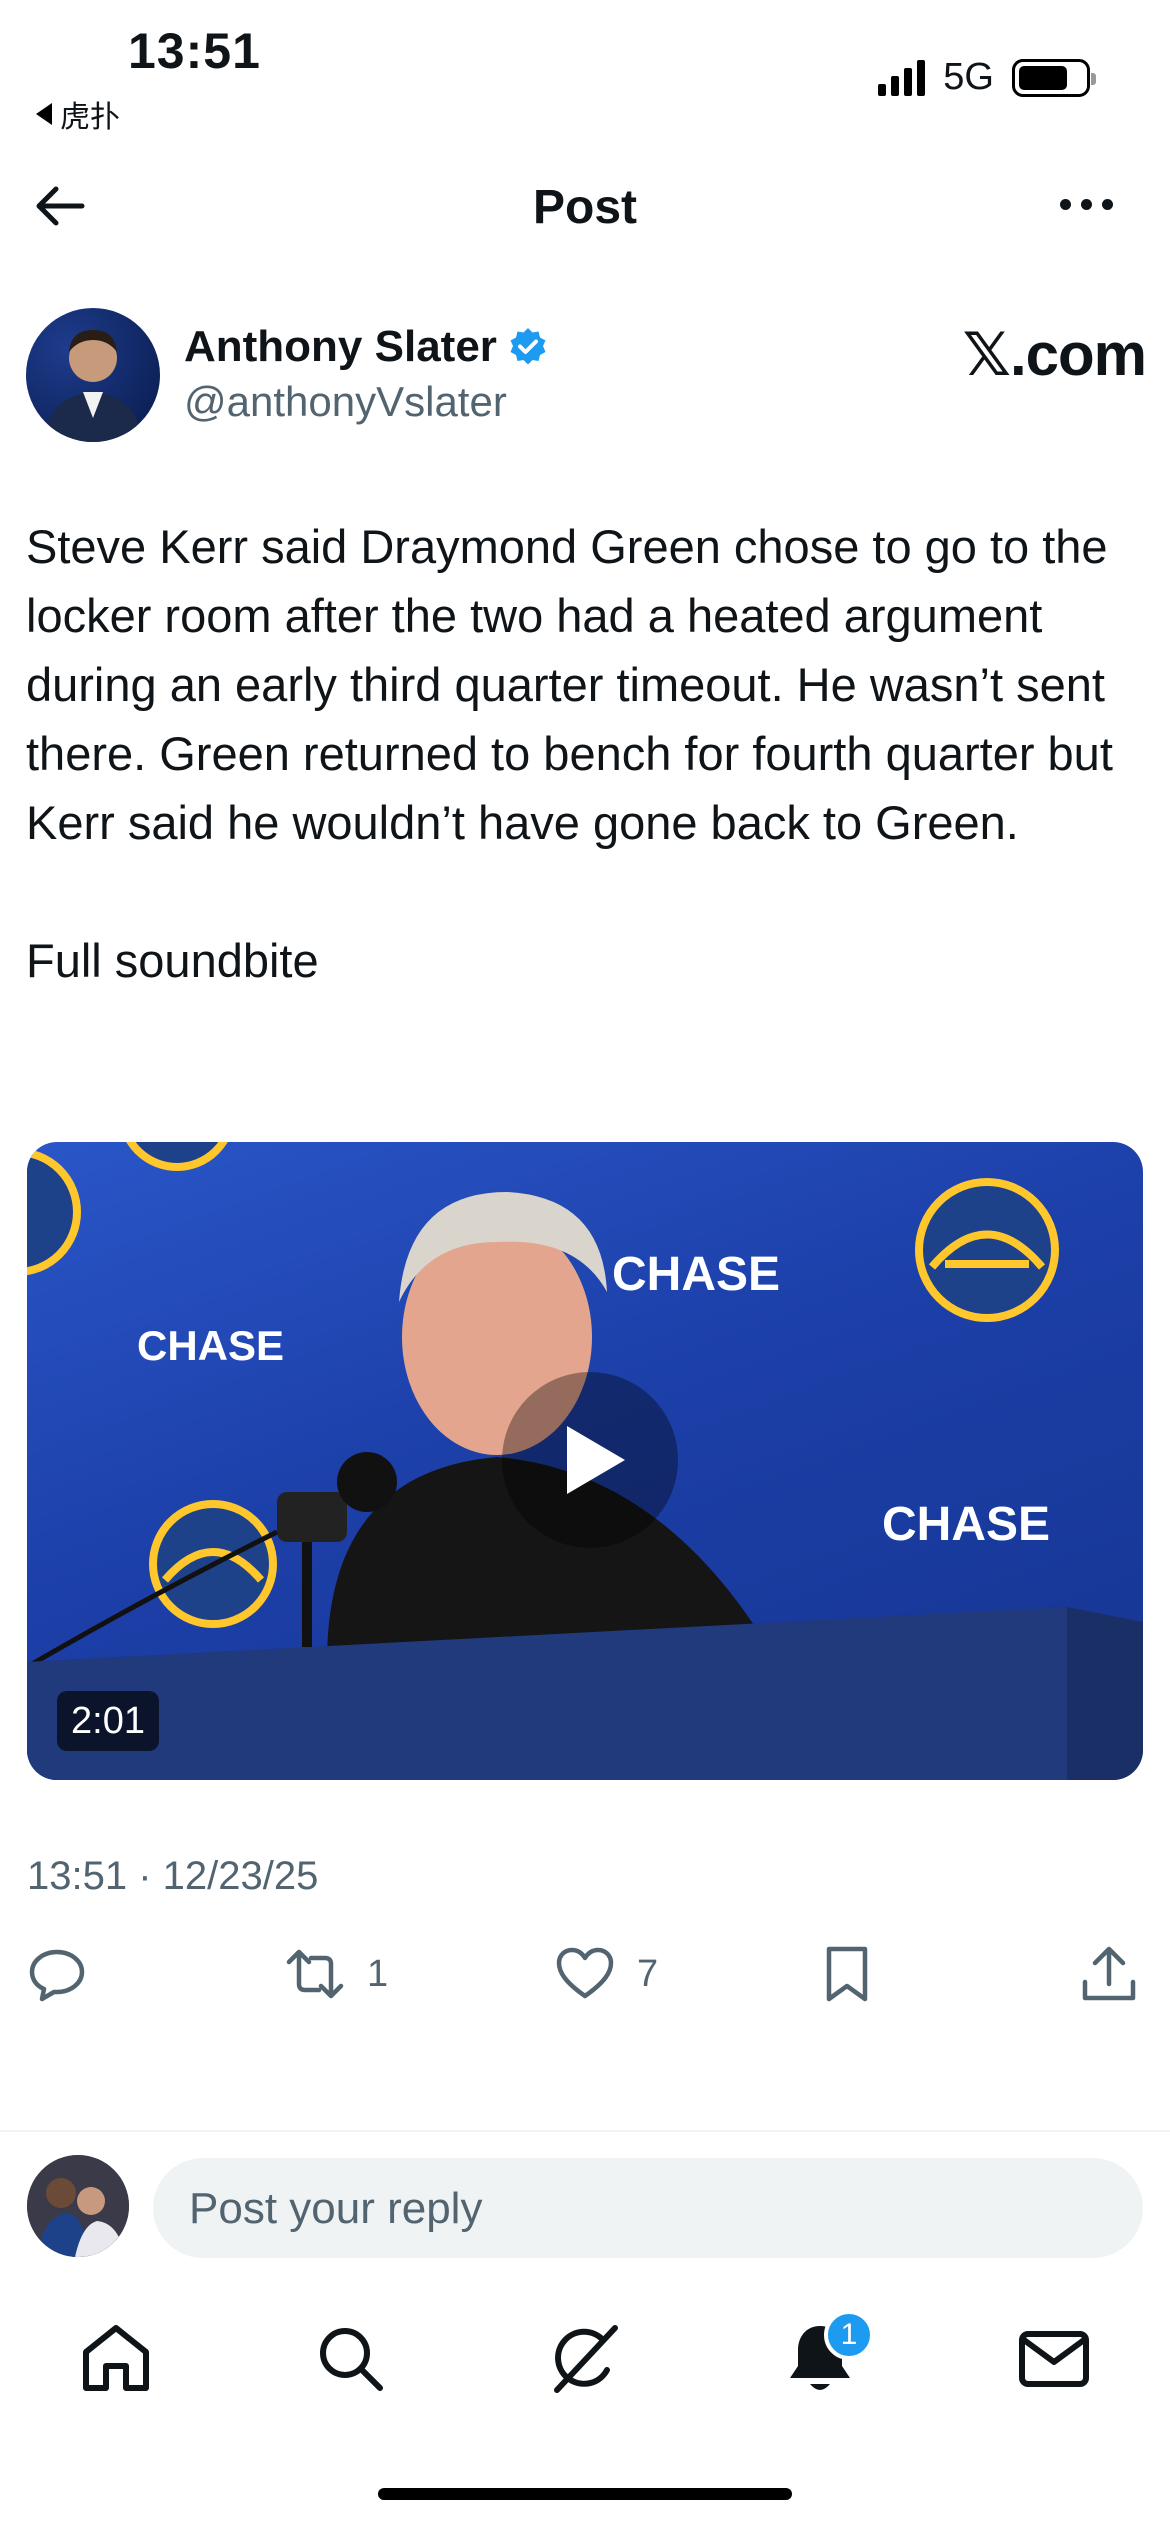 This screenshot has height=2532, width=1170. I want to click on network-type: 5G, so click(968, 77).